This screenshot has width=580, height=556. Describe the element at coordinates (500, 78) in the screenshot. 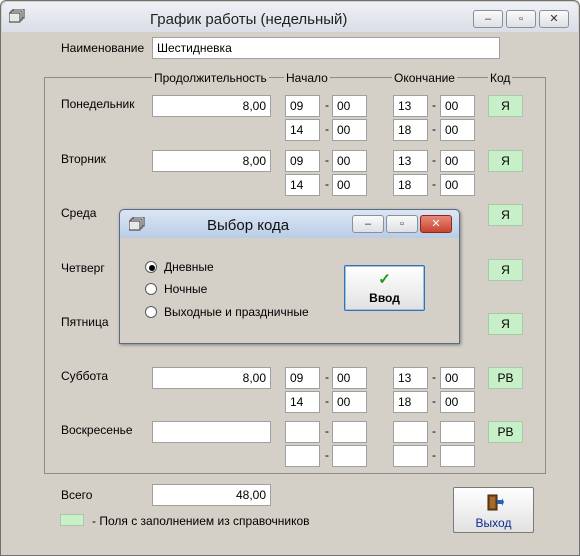

I see `header-code: Код` at that location.